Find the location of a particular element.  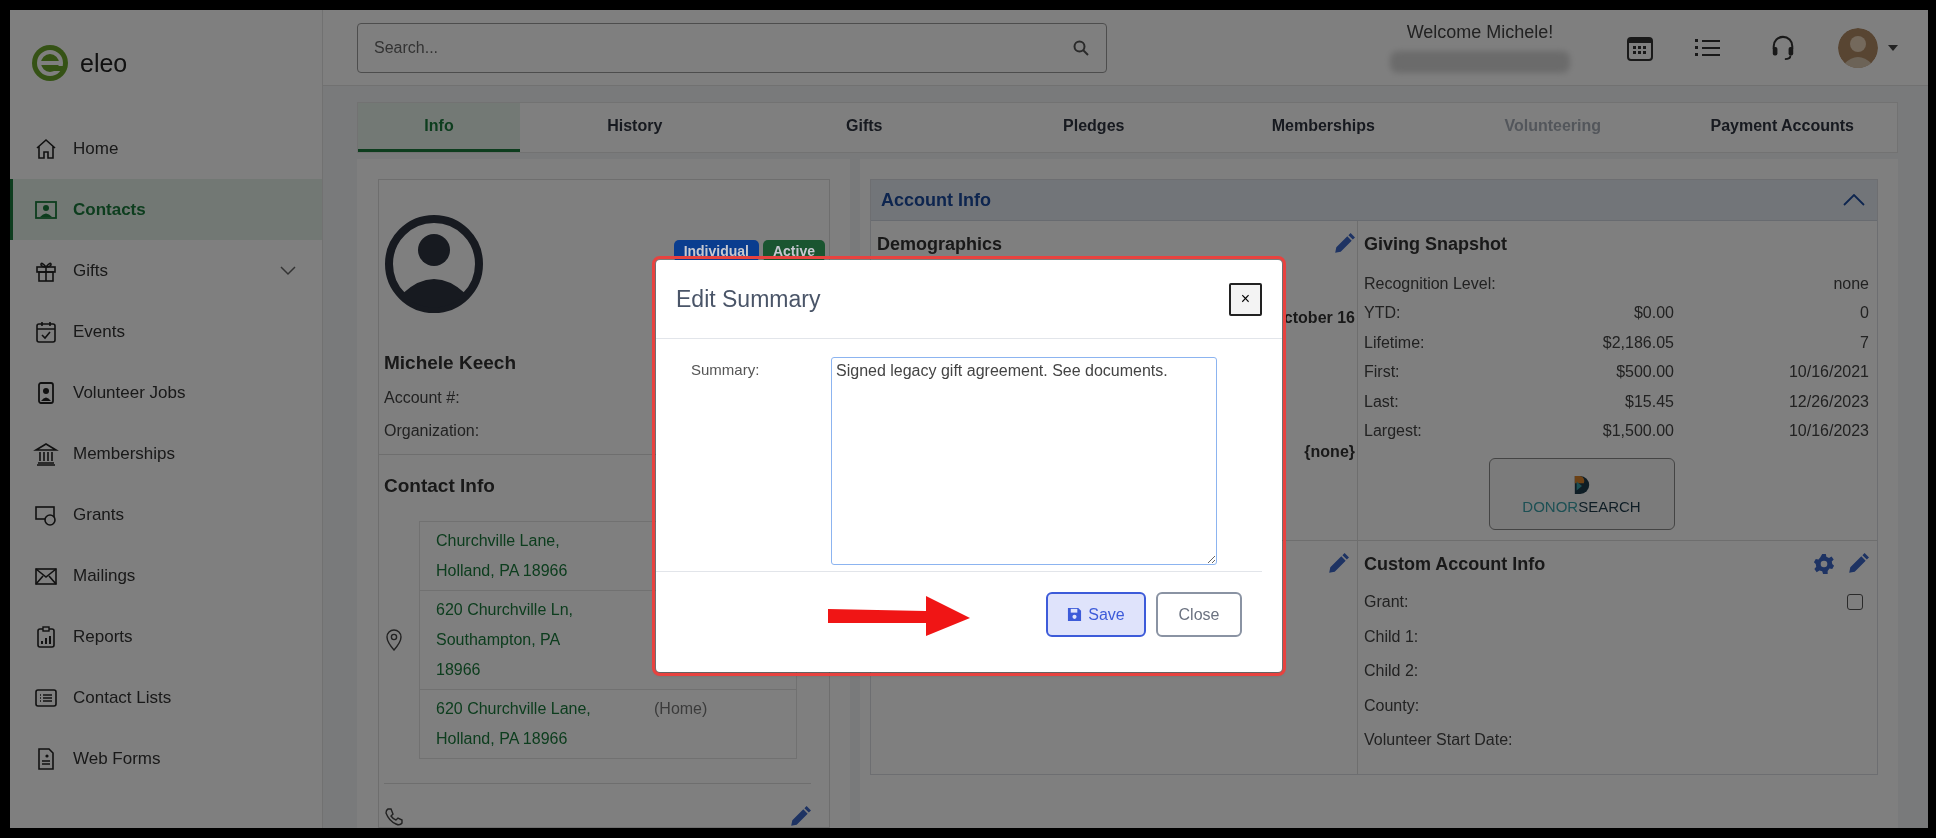

row-label: YTD: is located at coordinates (1383, 313).